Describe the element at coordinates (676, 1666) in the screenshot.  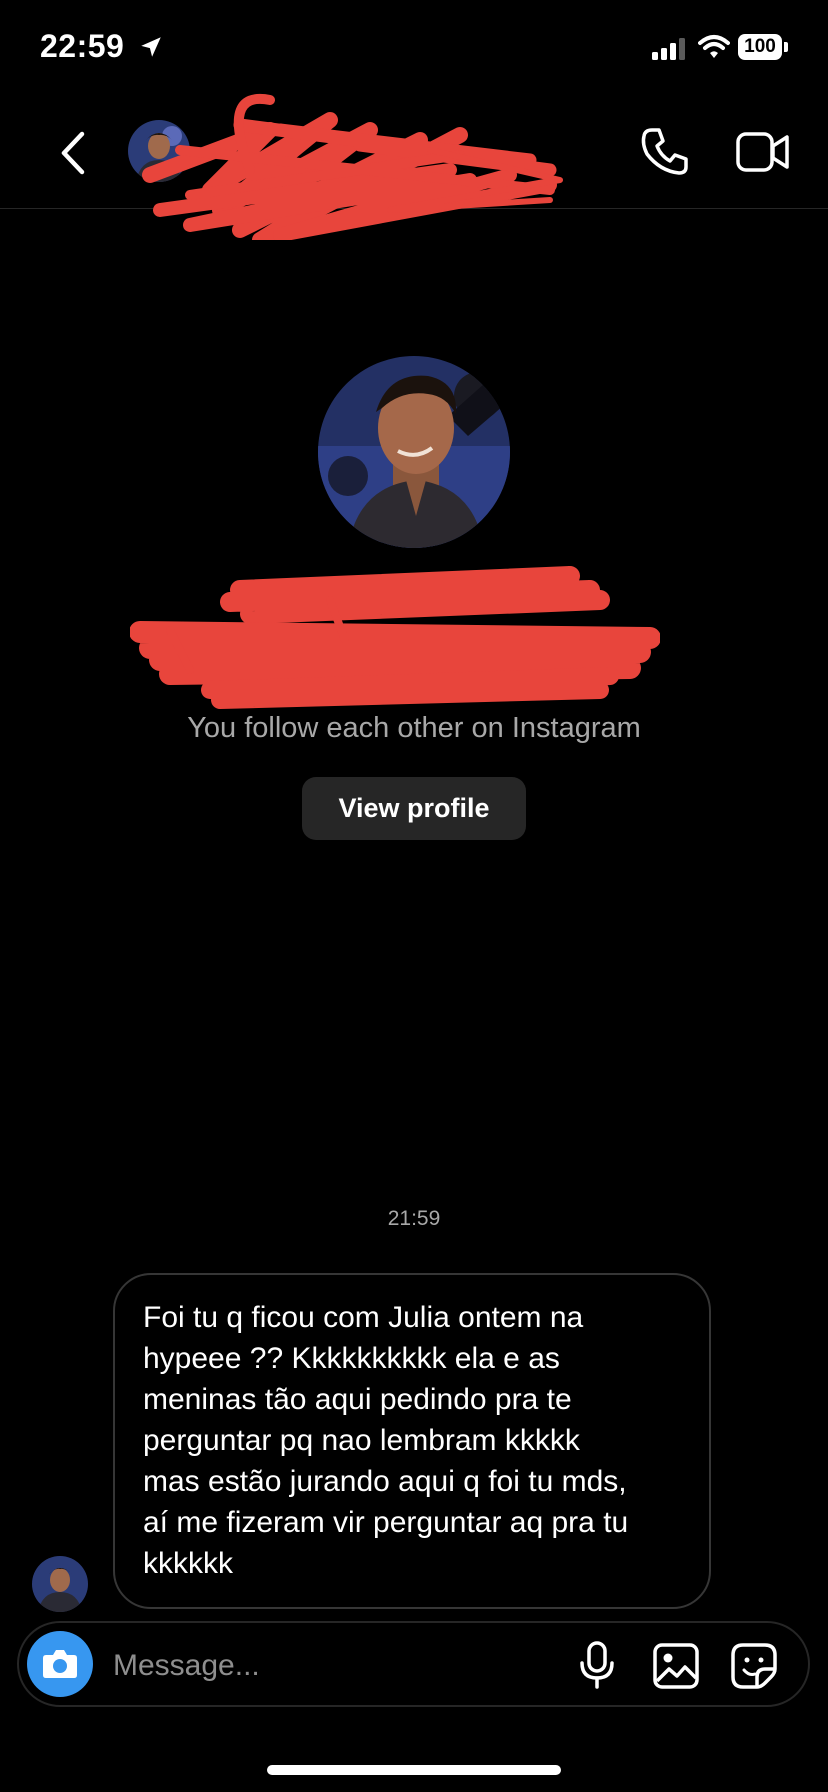
I see `gallery-icon` at that location.